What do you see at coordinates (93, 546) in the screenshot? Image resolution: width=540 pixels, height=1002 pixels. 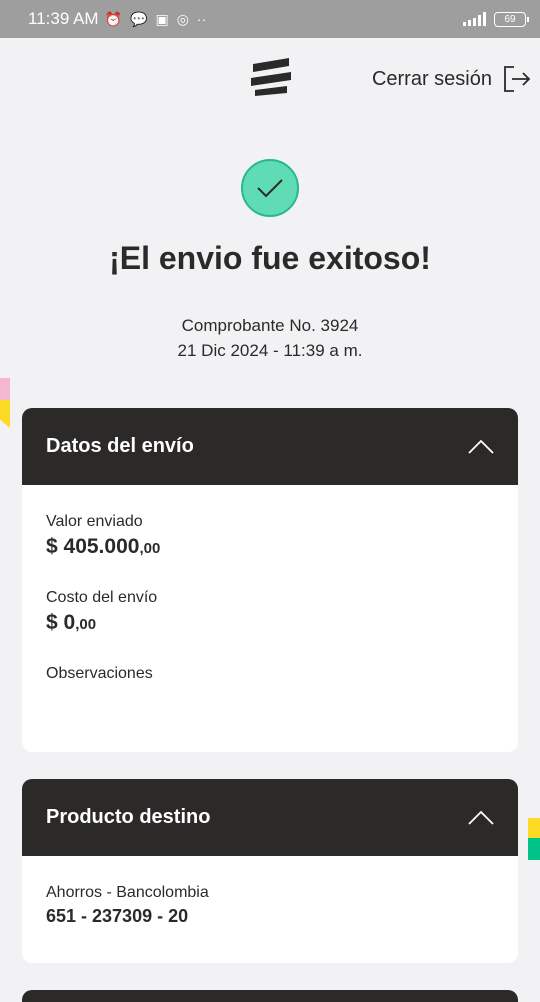 I see `sent-value-main: $ 405.000` at bounding box center [93, 546].